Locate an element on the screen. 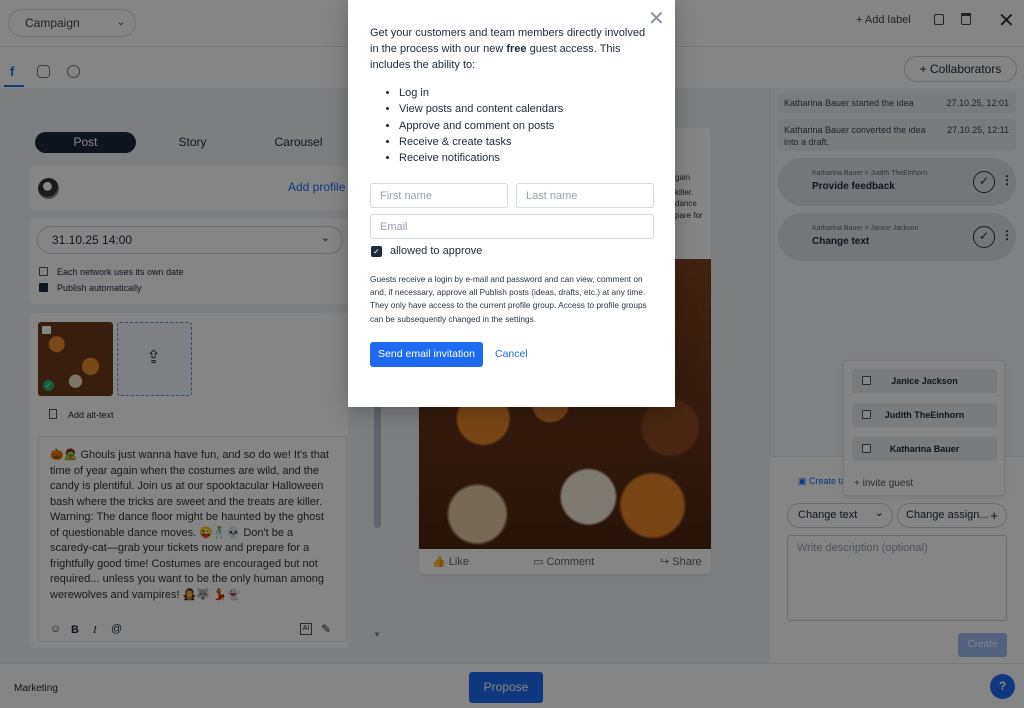  allowed-to-approve-checkbox: ✓ is located at coordinates (376, 251).